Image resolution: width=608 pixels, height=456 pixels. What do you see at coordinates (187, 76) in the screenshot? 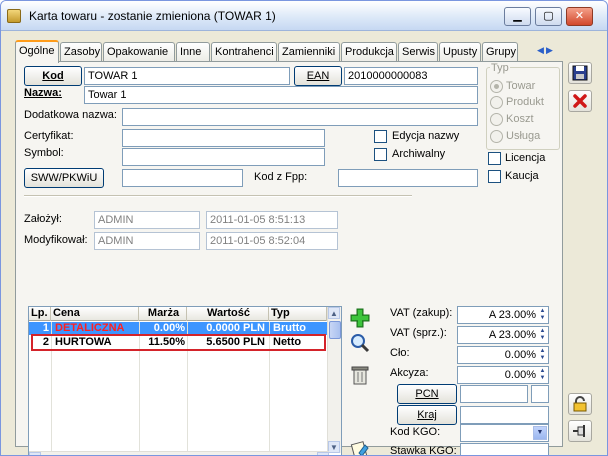
I see `kod-input: TOWAR 1` at bounding box center [187, 76].